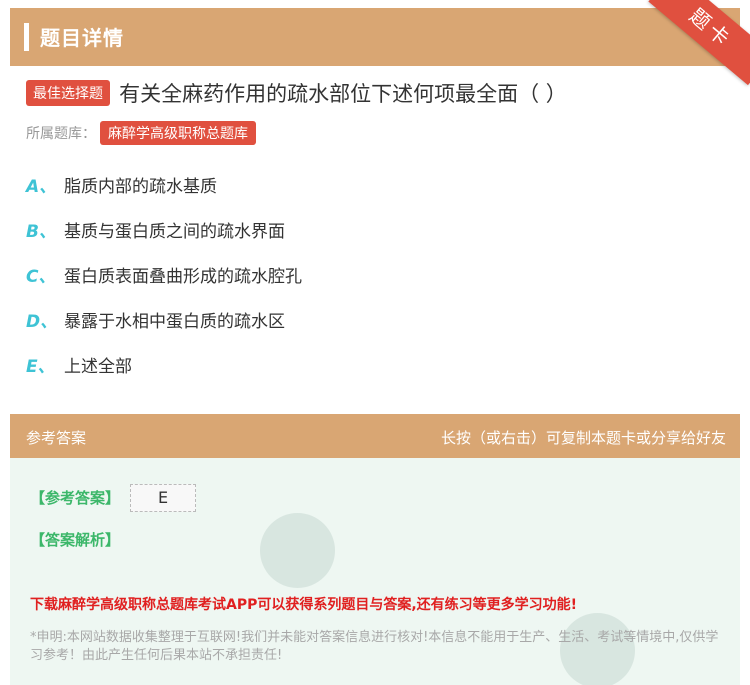 Image resolution: width=750 pixels, height=685 pixels. Describe the element at coordinates (41, 187) in the screenshot. I see `option-letter: A、` at that location.